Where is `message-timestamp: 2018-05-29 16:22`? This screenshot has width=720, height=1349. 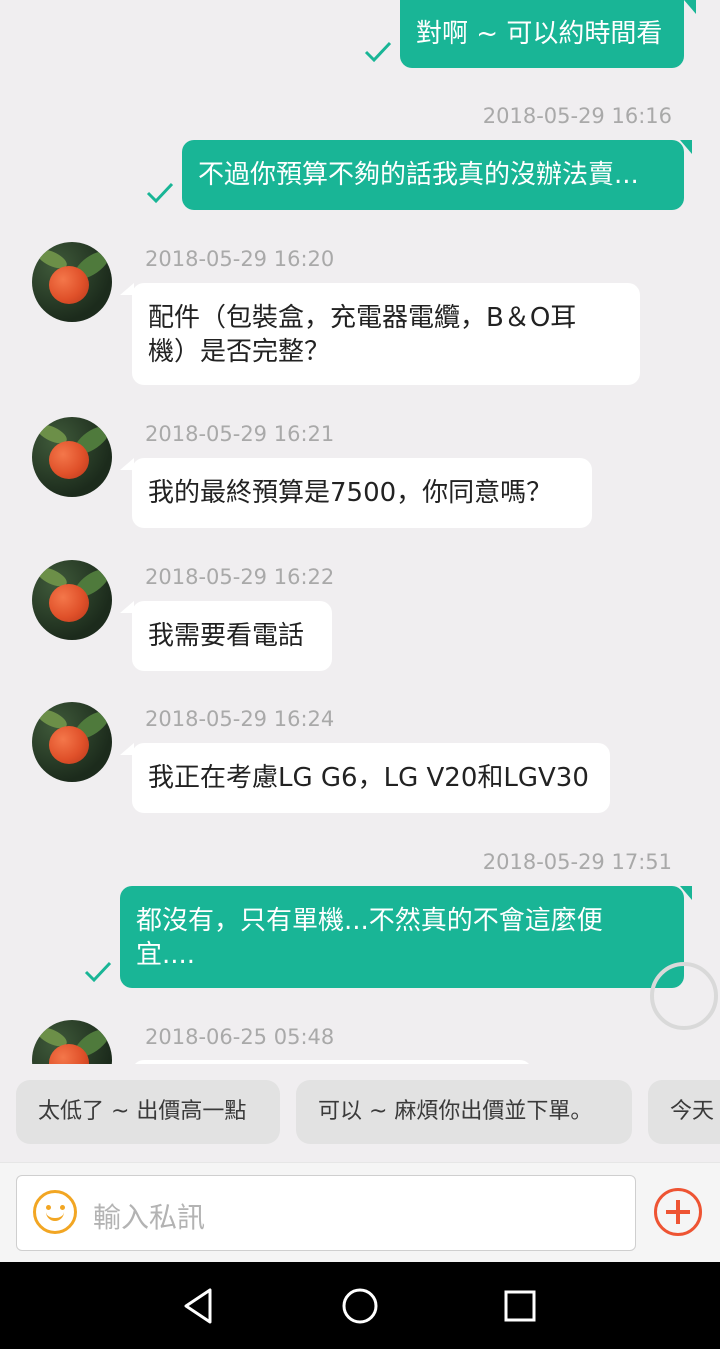
message-timestamp: 2018-05-29 16:22 is located at coordinates (240, 577).